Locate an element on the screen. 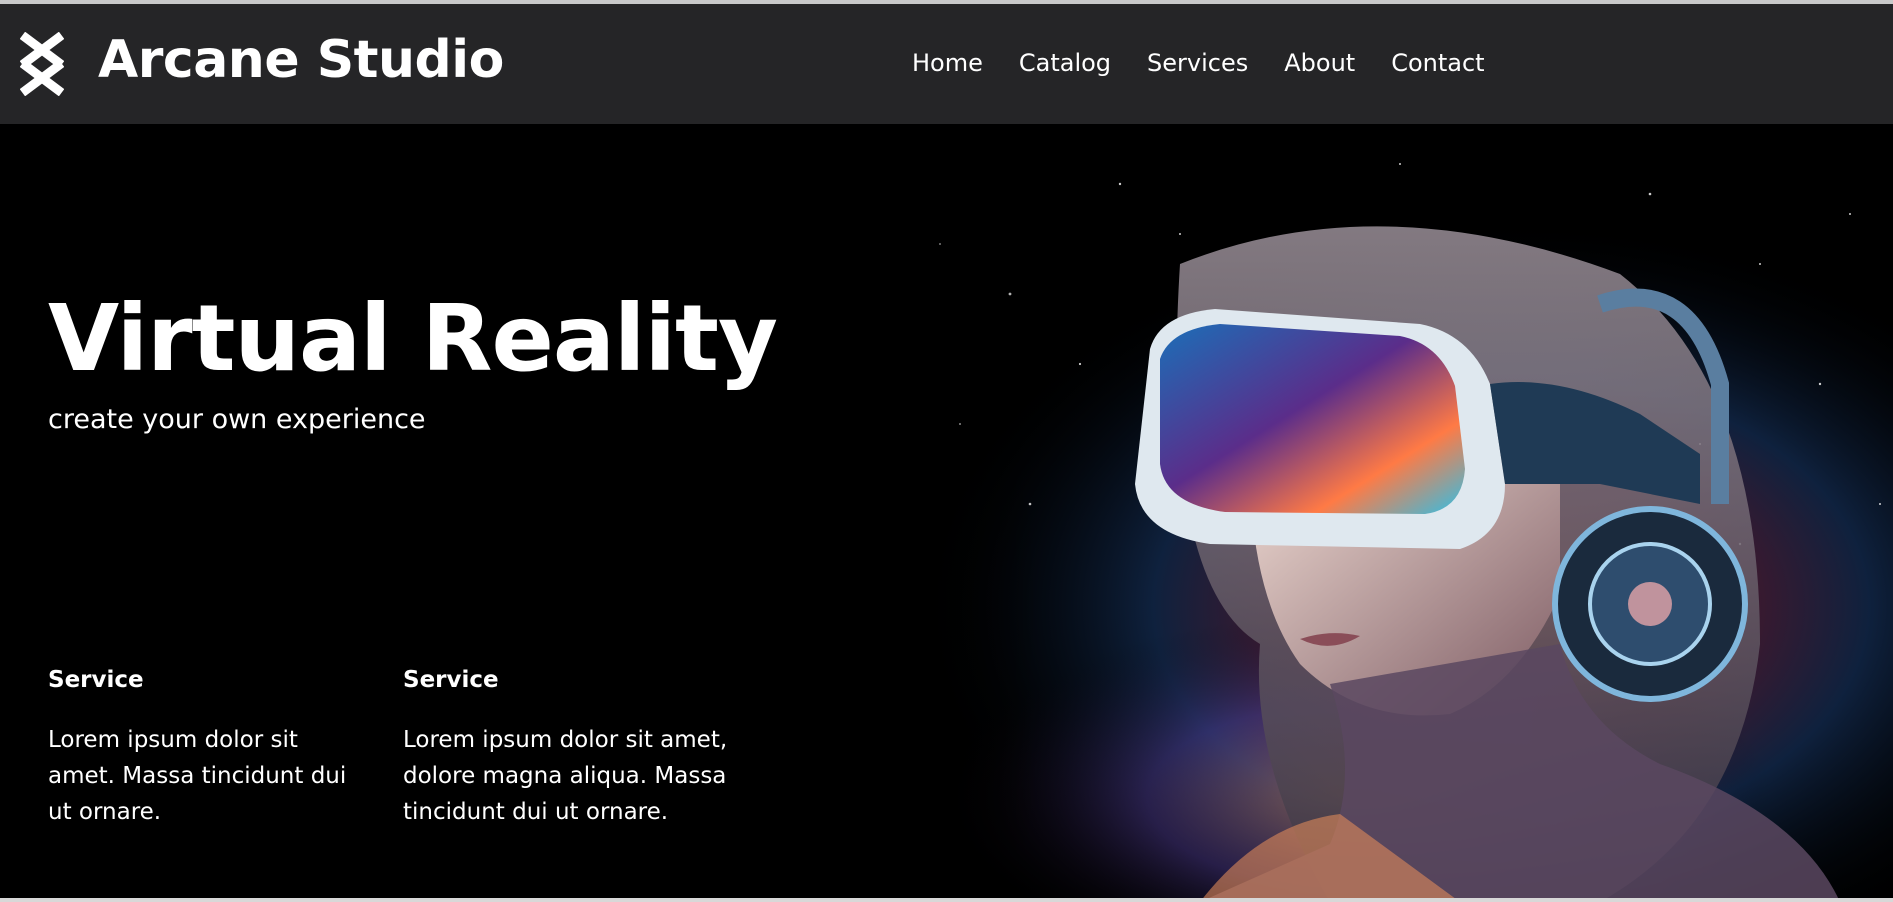 The width and height of the screenshot is (1893, 902). main-nav: Home Catalog Services About Contact is located at coordinates (1216, 63).